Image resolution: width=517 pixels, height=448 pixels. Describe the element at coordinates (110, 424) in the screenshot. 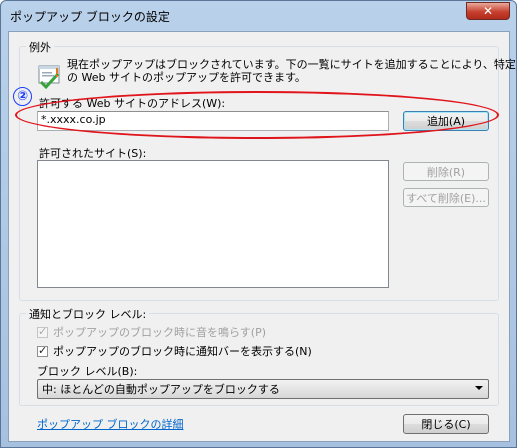

I see `popup-blocker-details-link: ポップアップ ブロックの詳細` at that location.